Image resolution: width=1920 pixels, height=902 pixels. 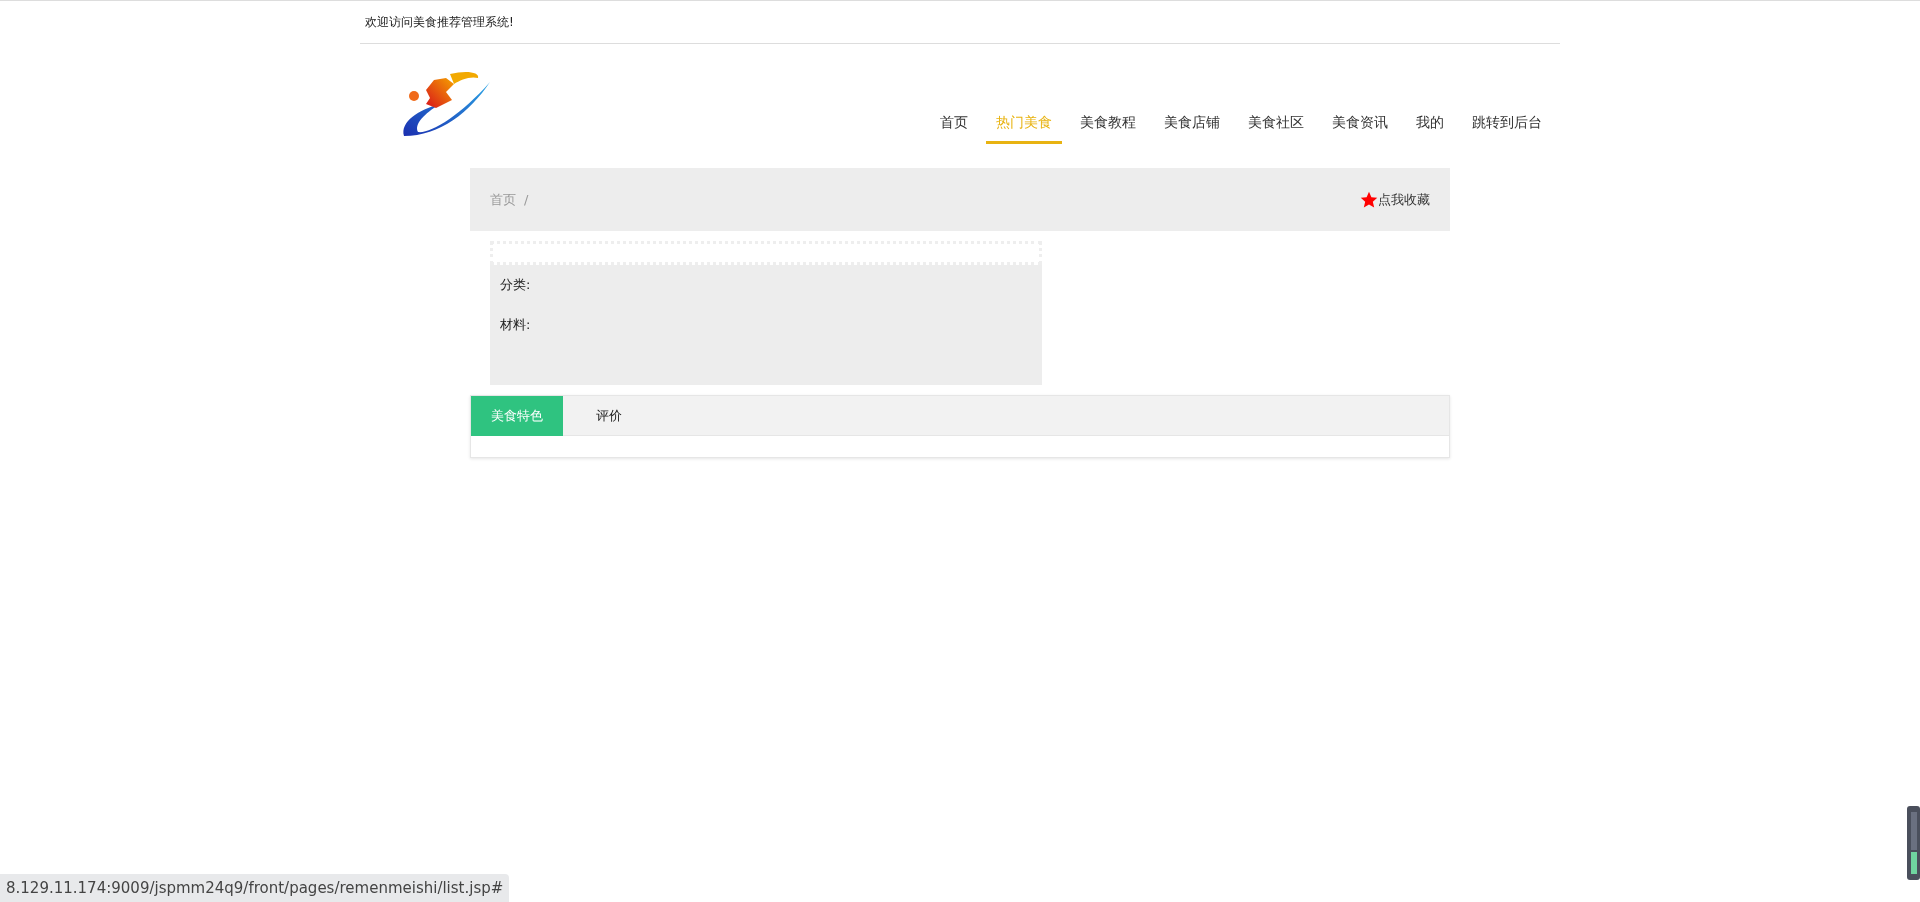 I want to click on nav-link: 跳转到后台, so click(x=1507, y=123).